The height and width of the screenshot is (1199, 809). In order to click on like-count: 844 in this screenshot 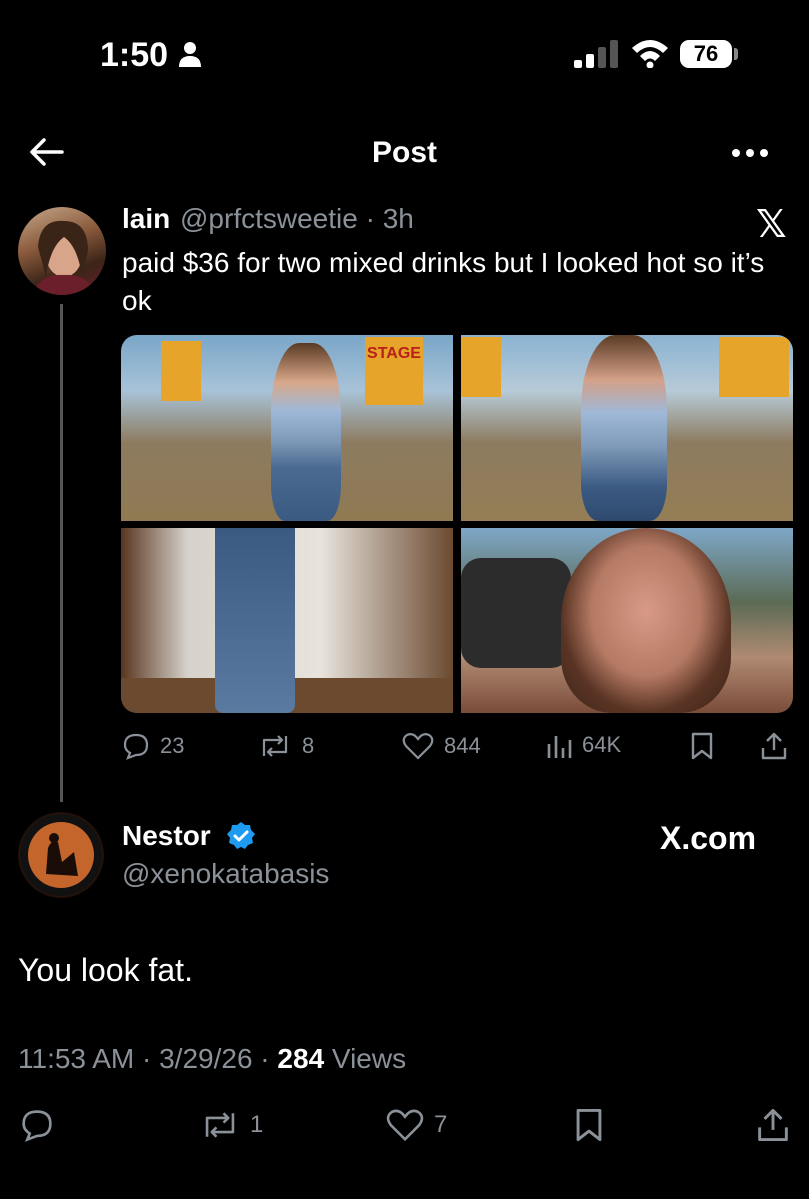, I will do `click(462, 745)`.